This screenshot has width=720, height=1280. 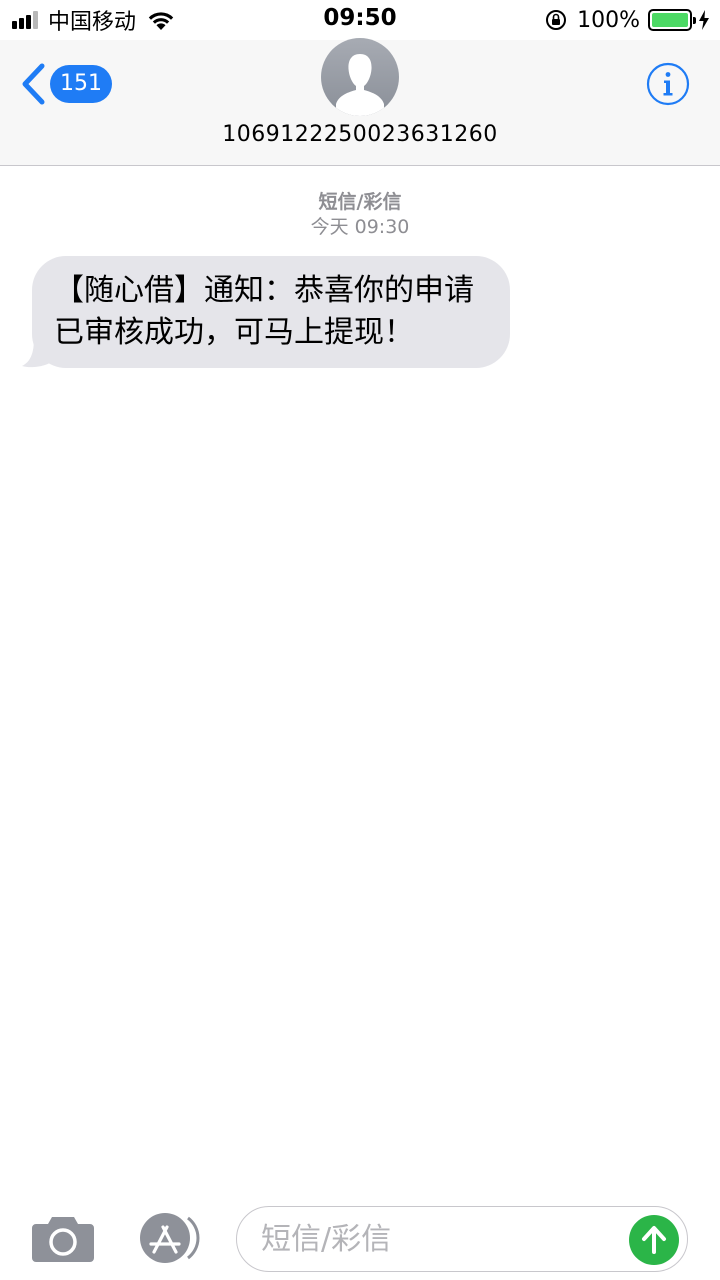 I want to click on app-store-icon, so click(x=169, y=1238).